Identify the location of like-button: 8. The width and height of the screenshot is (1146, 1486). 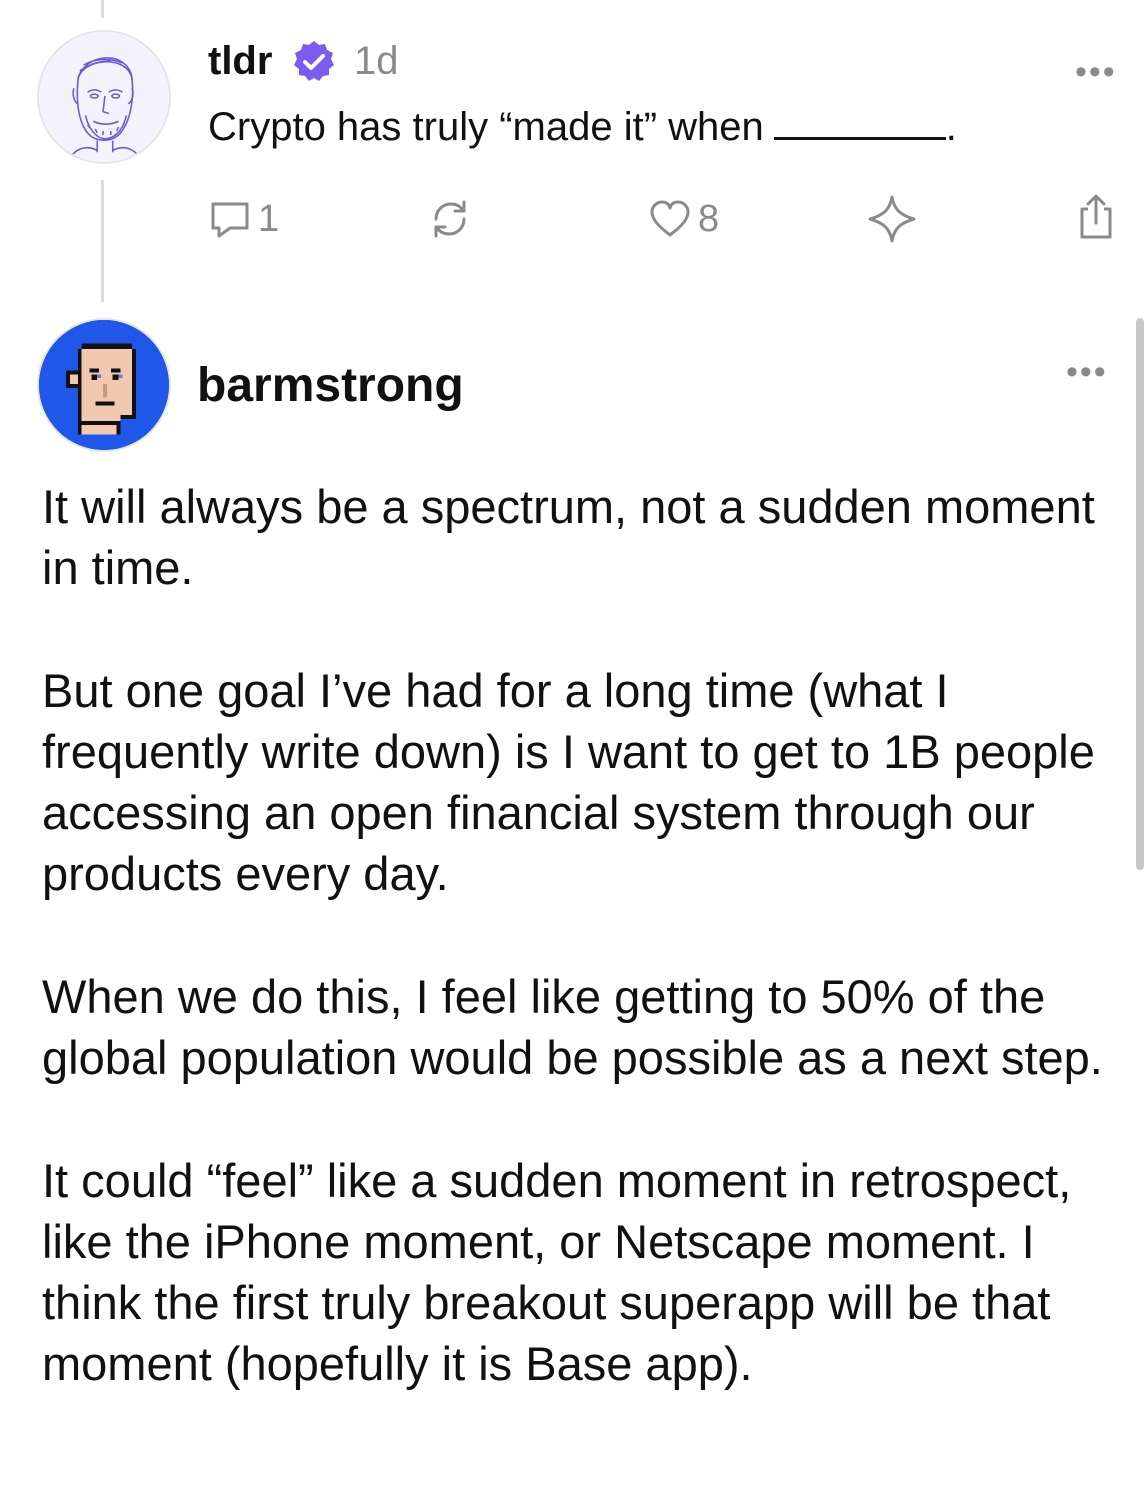
(683, 219).